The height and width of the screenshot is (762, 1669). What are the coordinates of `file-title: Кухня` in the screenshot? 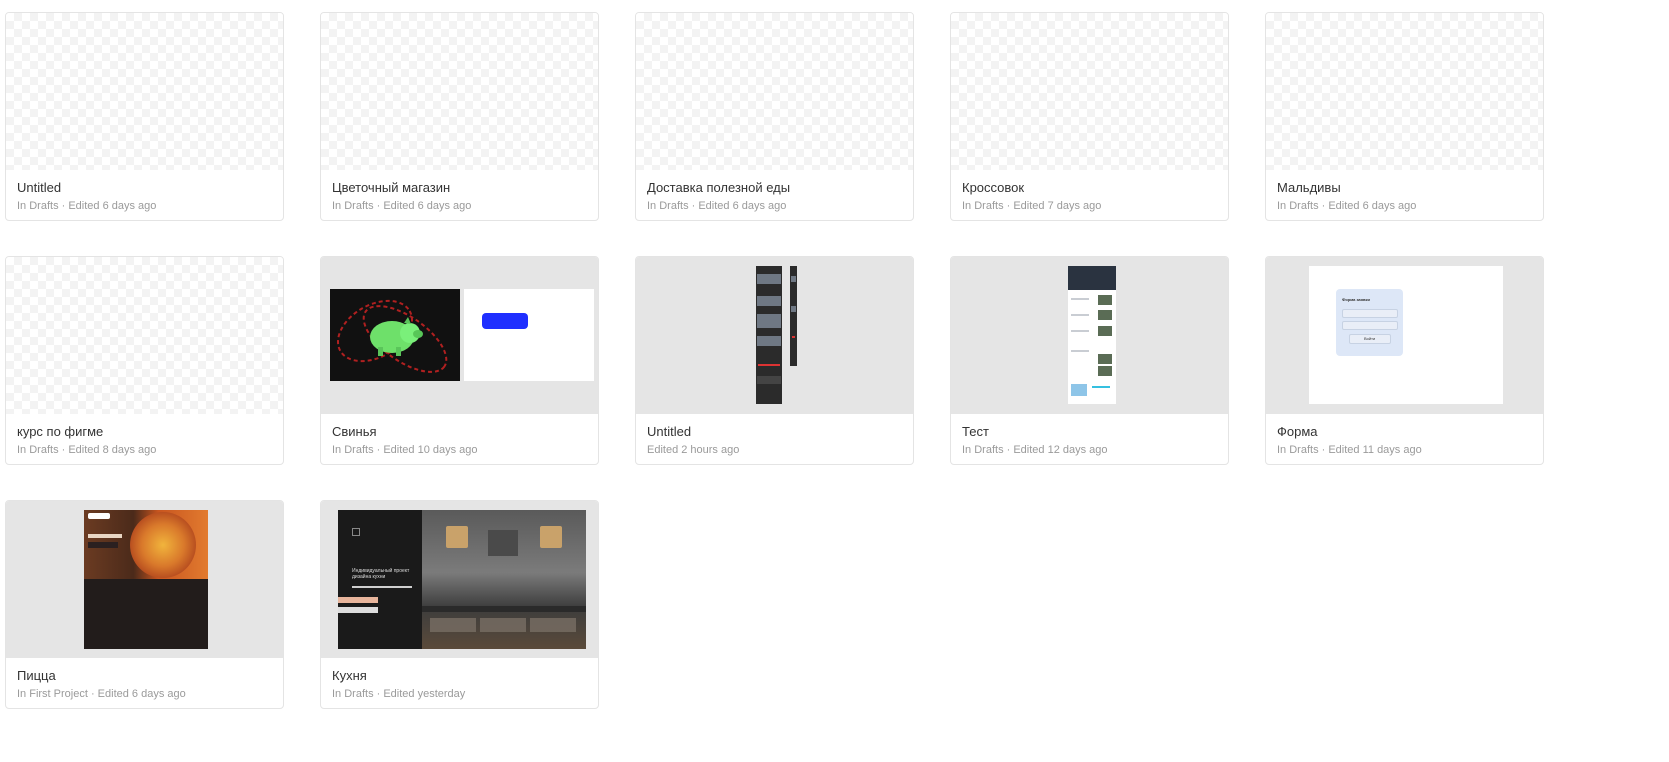 It's located at (349, 675).